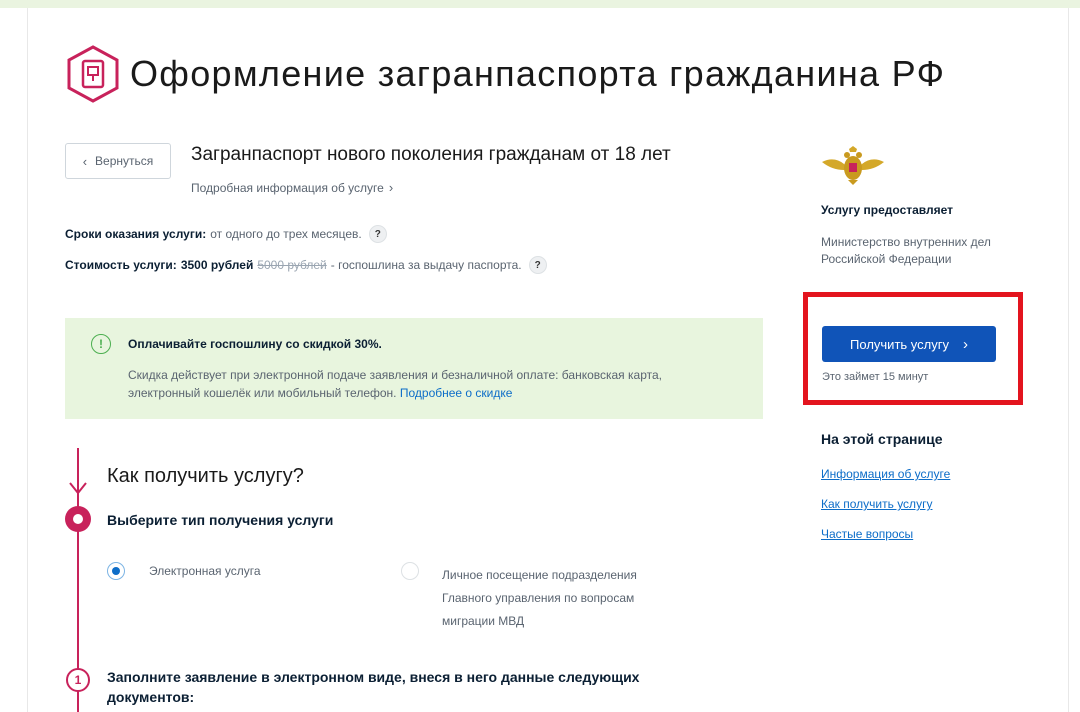 The height and width of the screenshot is (712, 1080). I want to click on cost-help-icon: ?, so click(537, 265).